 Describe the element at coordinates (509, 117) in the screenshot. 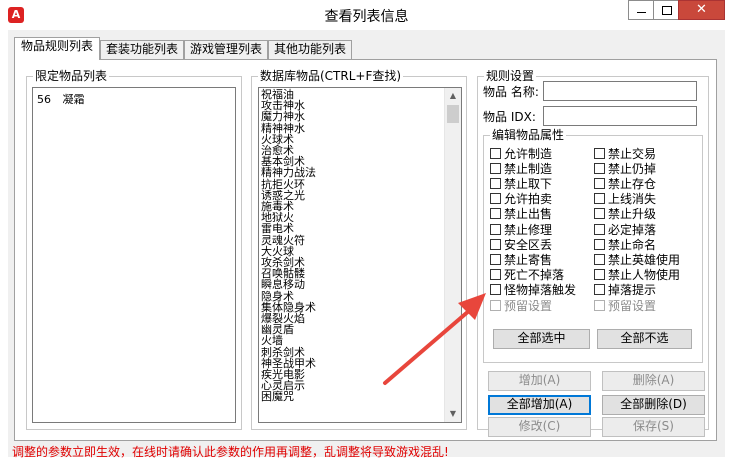

I see `item-idx-label: 物品 IDX:` at that location.